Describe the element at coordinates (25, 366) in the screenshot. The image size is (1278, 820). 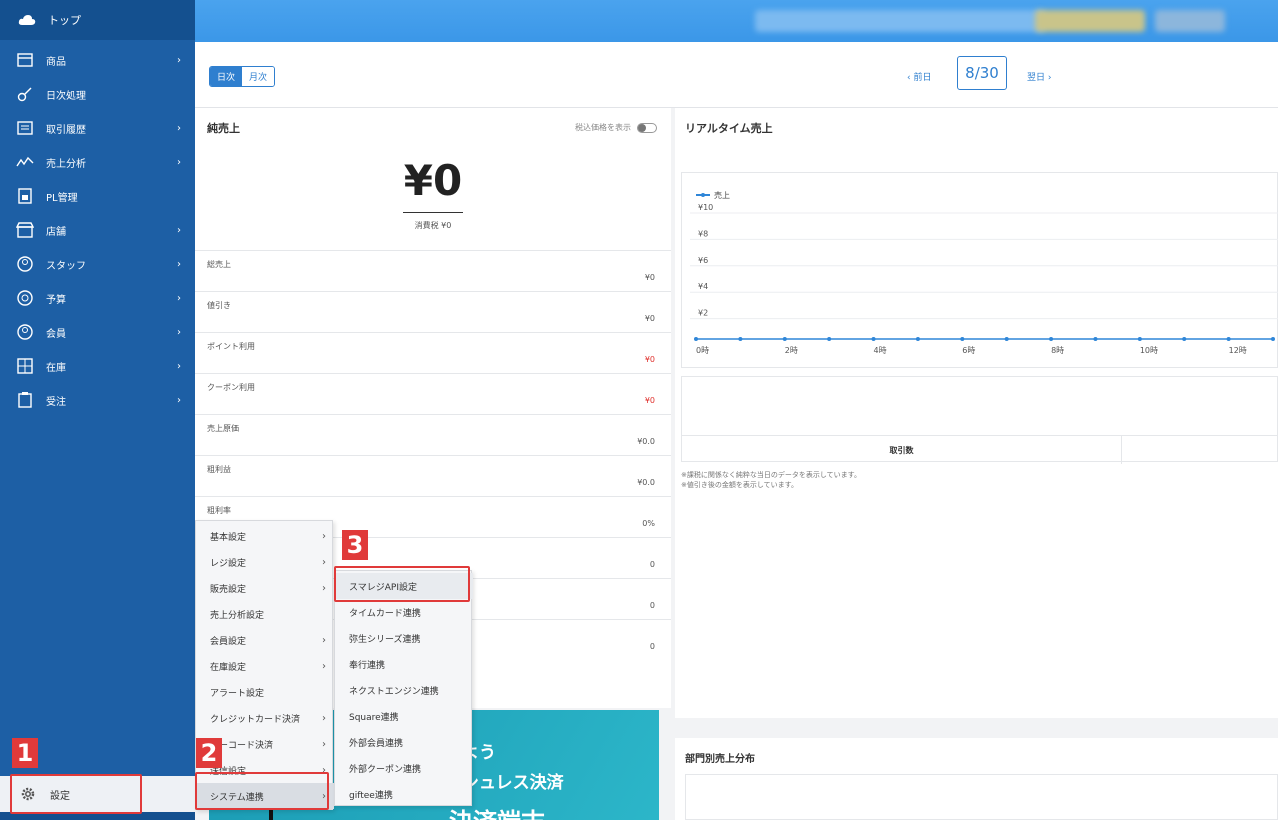
I see `grid-icon` at that location.